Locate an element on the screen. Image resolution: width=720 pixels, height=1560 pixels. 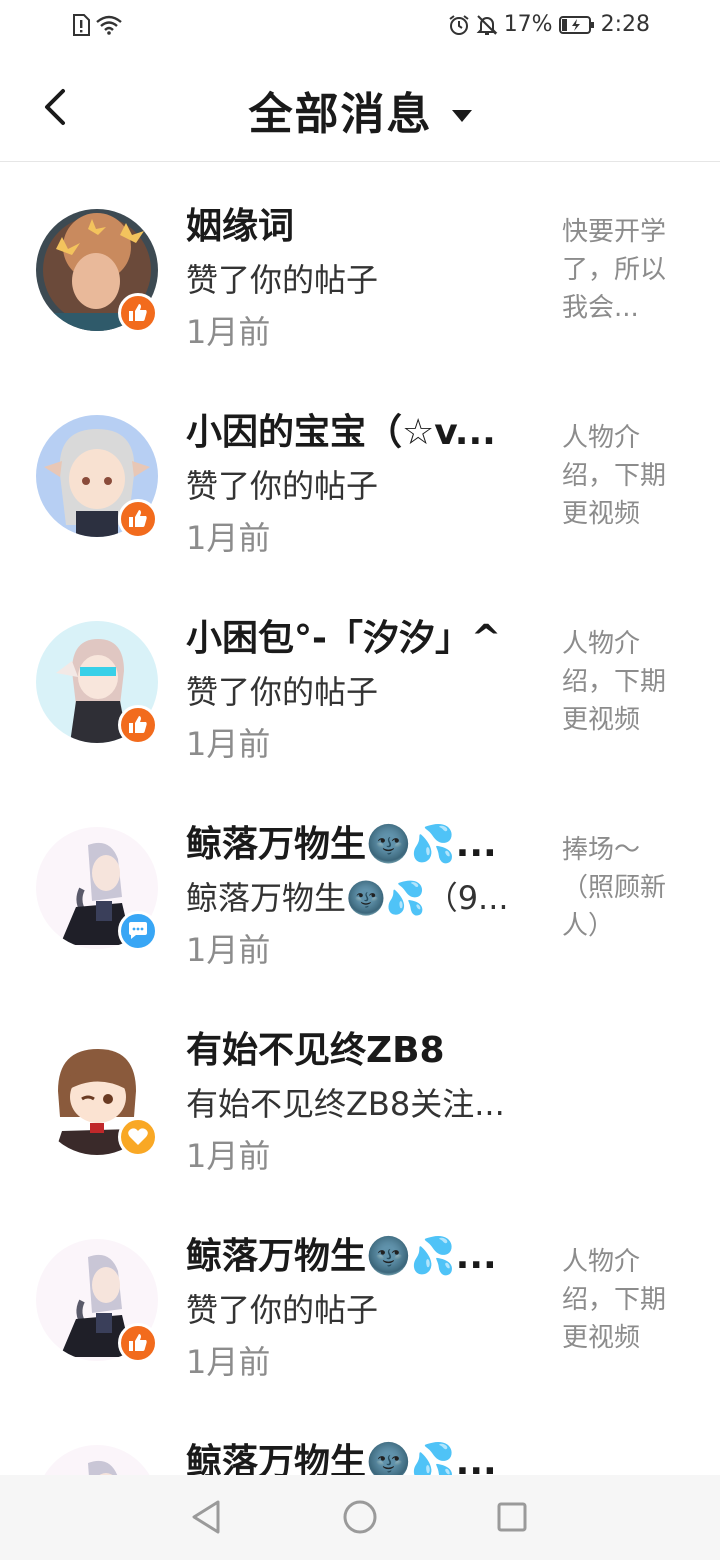
message-item: 鲸落万物生🌚💦... 赞了你的帖子 1月前 人物介绍，下期更视频 is located at coordinates (360, 1296).